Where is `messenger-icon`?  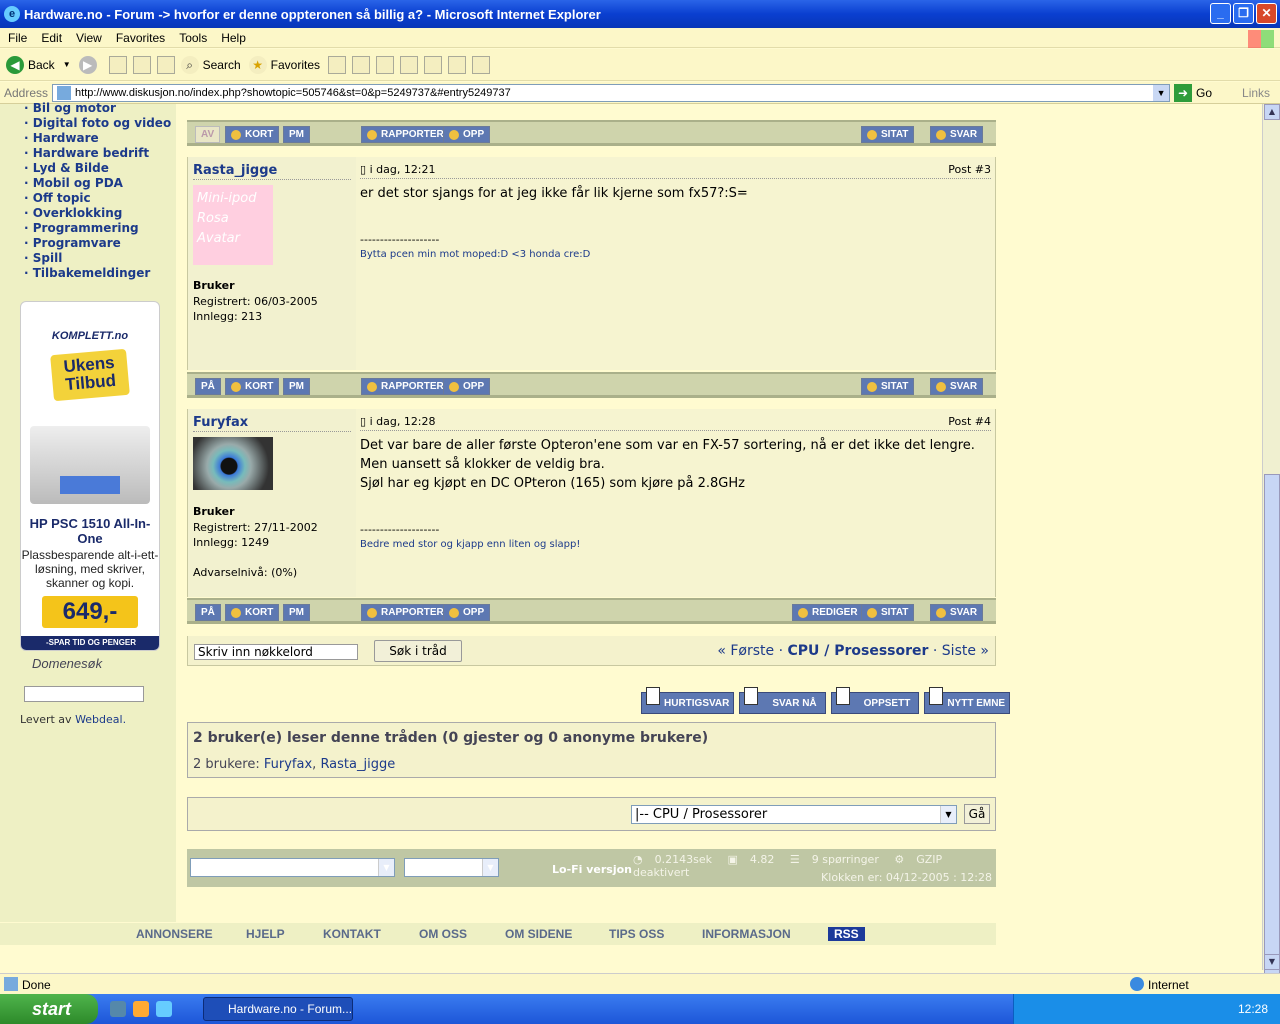 messenger-icon is located at coordinates (457, 64).